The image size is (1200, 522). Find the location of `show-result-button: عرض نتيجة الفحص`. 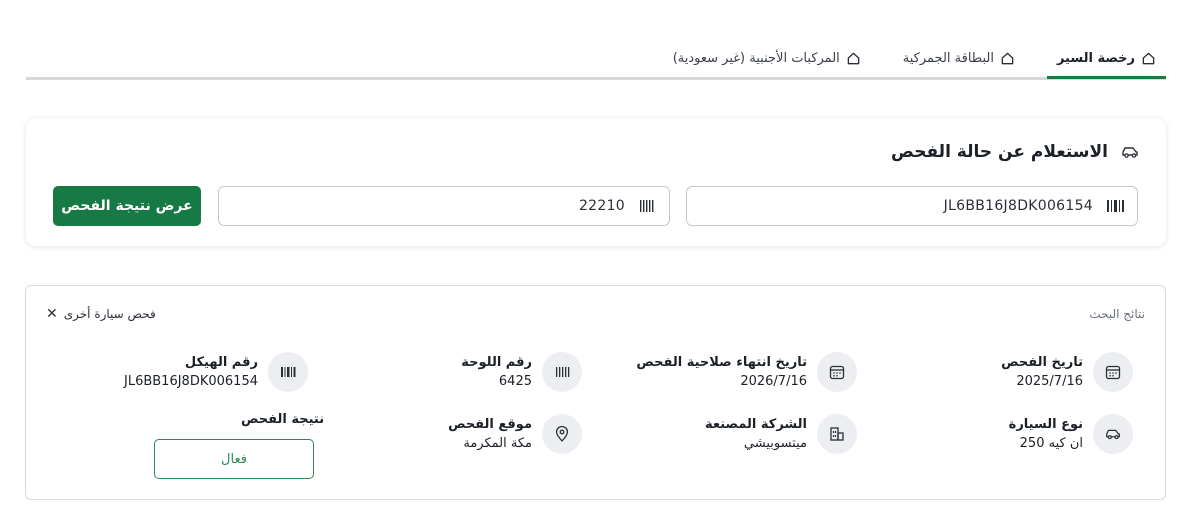

show-result-button: عرض نتيجة الفحص is located at coordinates (127, 206).